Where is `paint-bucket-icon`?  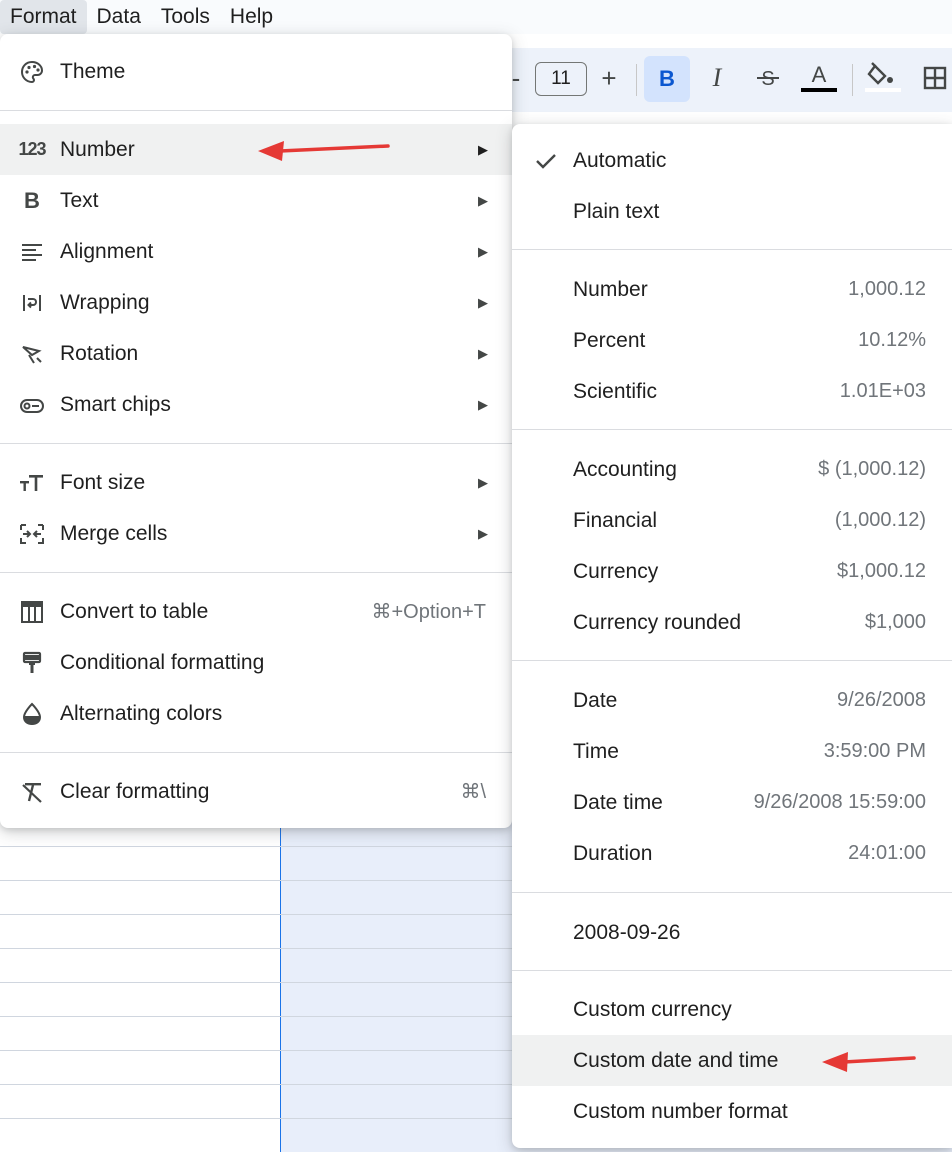
paint-bucket-icon is located at coordinates (883, 77).